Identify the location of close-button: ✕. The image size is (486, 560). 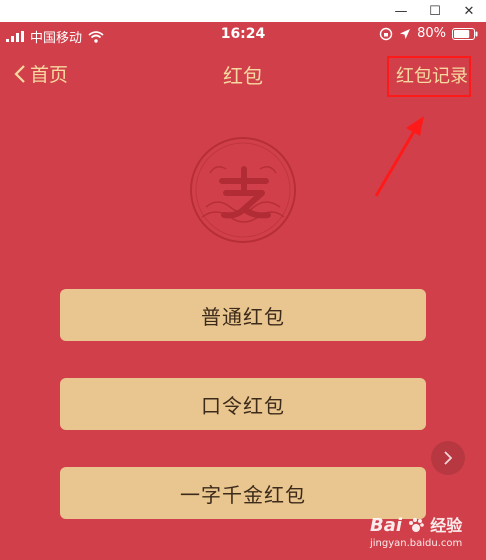
(469, 11).